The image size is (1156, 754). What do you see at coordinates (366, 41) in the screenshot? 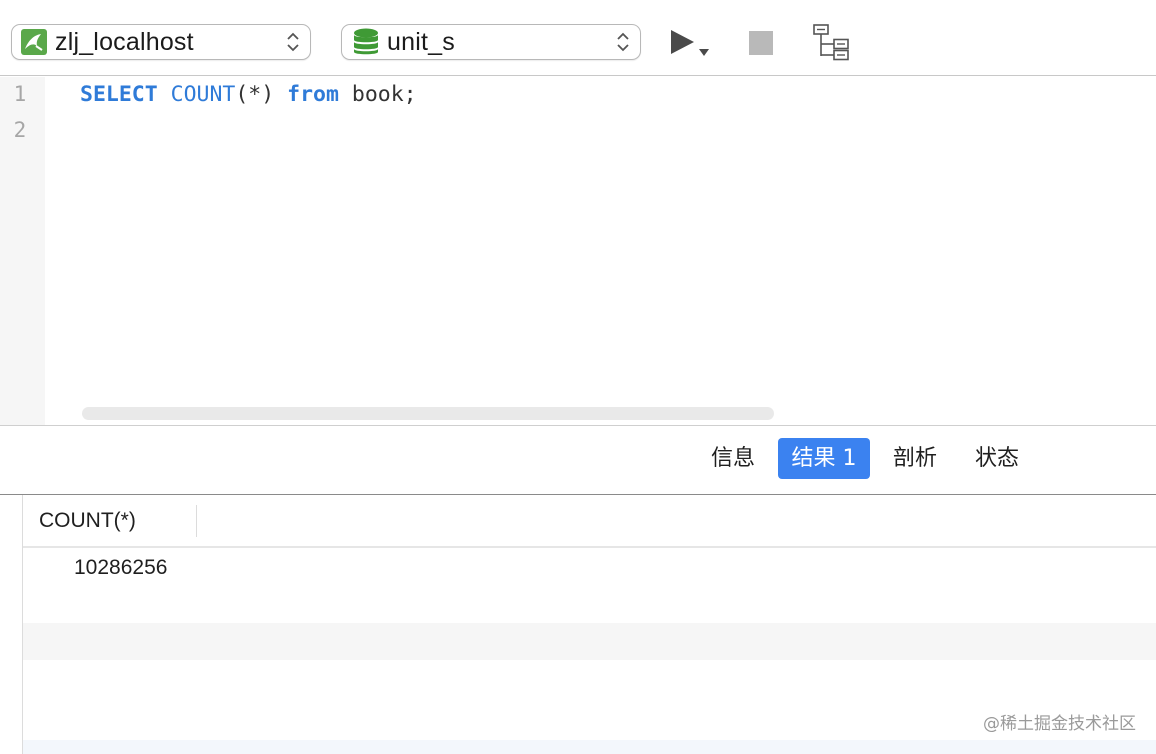
I see `database-icon` at bounding box center [366, 41].